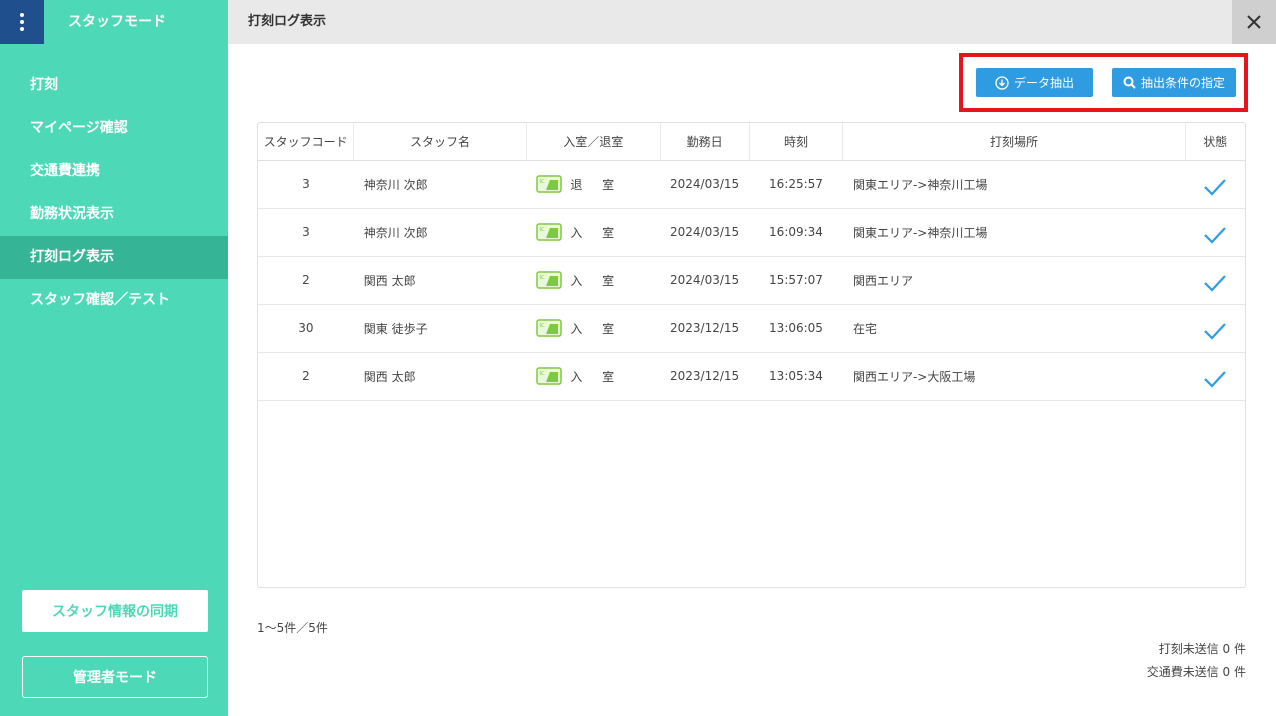 The width and height of the screenshot is (1276, 716). What do you see at coordinates (796, 376) in the screenshot?
I see `cell-time: 13:05:34` at bounding box center [796, 376].